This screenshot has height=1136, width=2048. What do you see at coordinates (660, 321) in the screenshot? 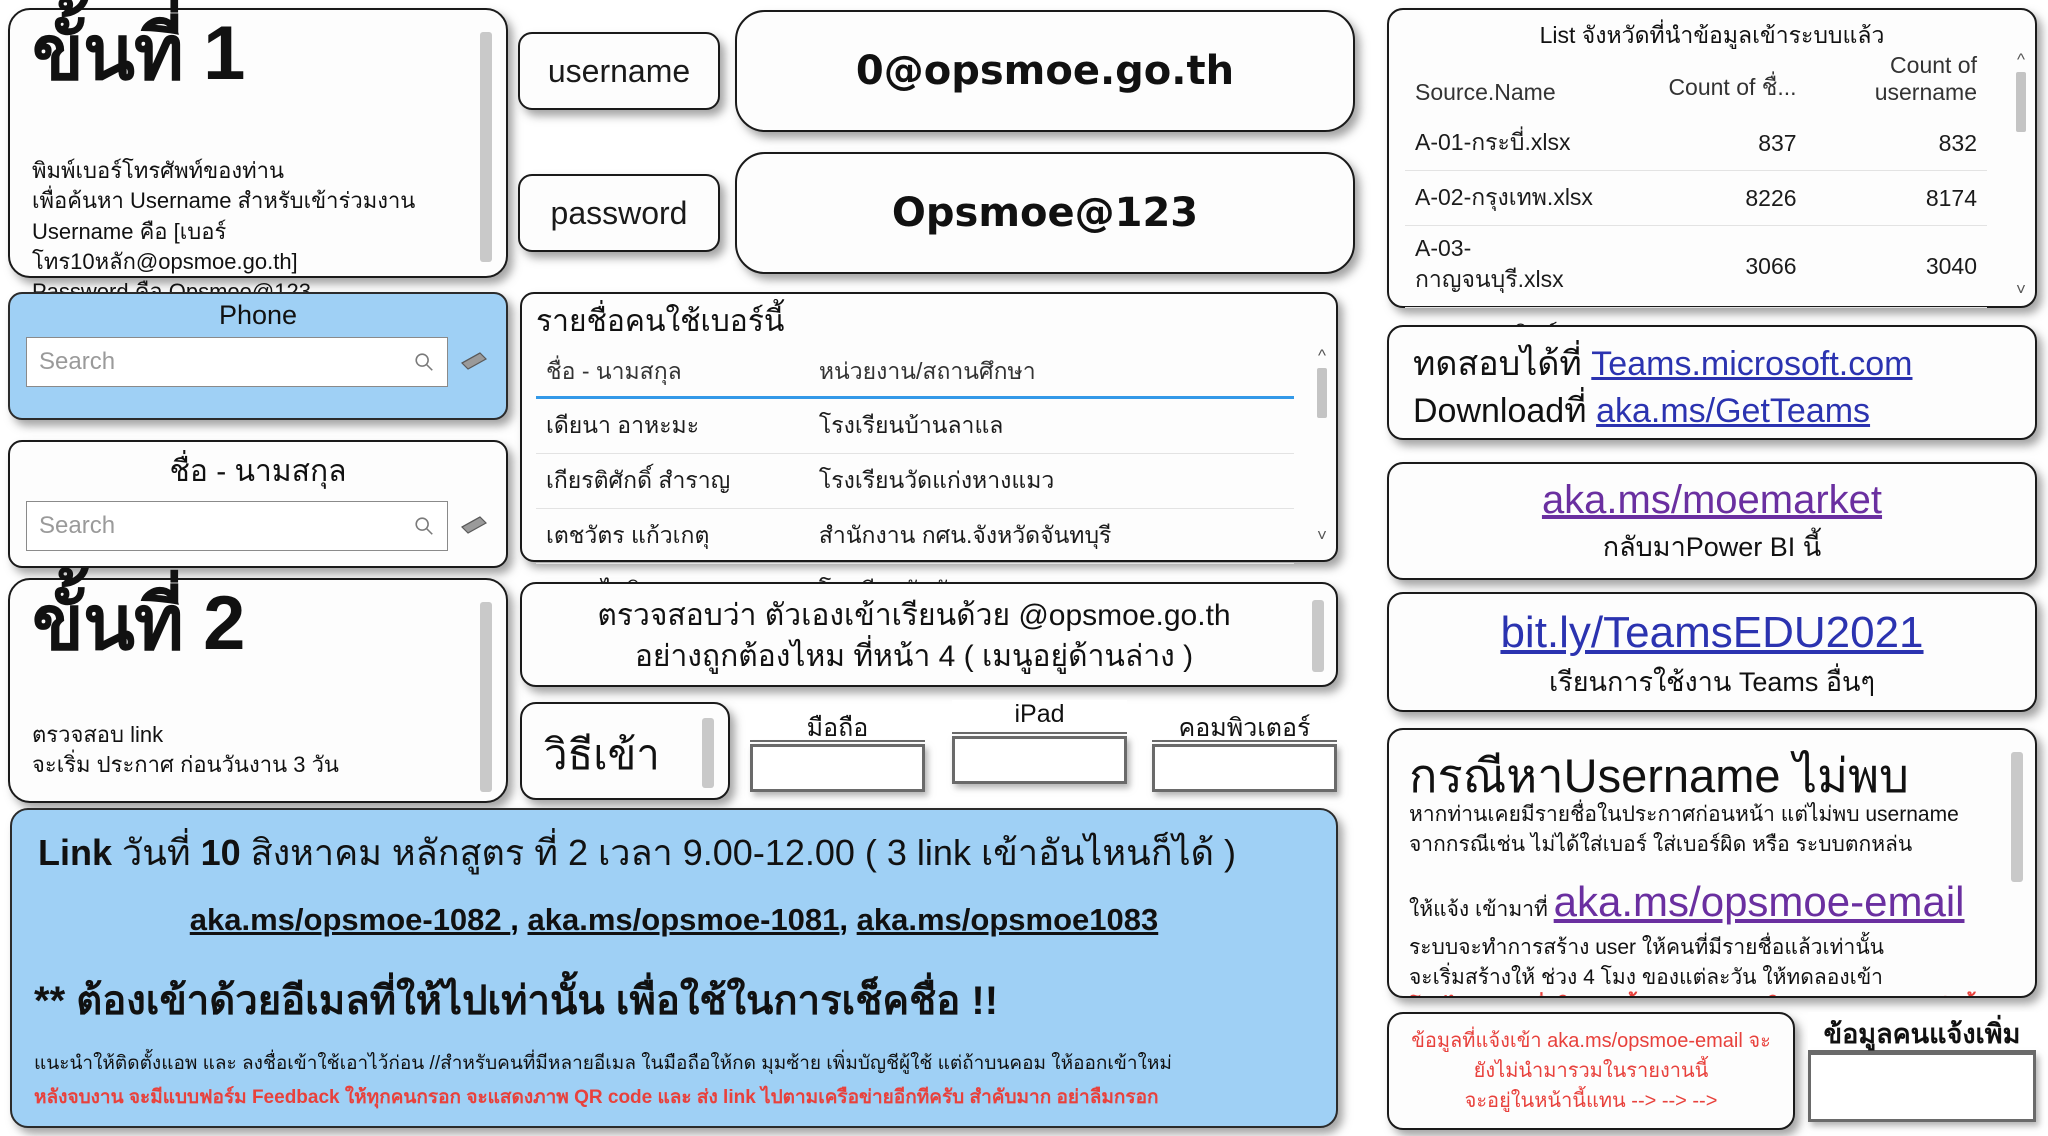
I see `people-table-caption: รายชื่อคนใช้เบอร์นี้` at bounding box center [660, 321].